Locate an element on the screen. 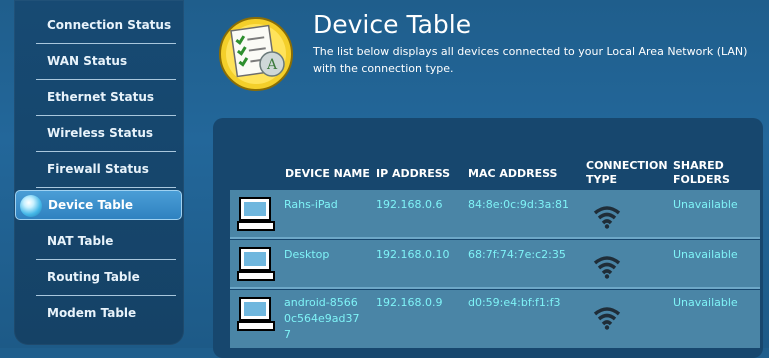 The image size is (769, 358). mac-address: 84:8e:0c:9d:3a:81 is located at coordinates (519, 204).